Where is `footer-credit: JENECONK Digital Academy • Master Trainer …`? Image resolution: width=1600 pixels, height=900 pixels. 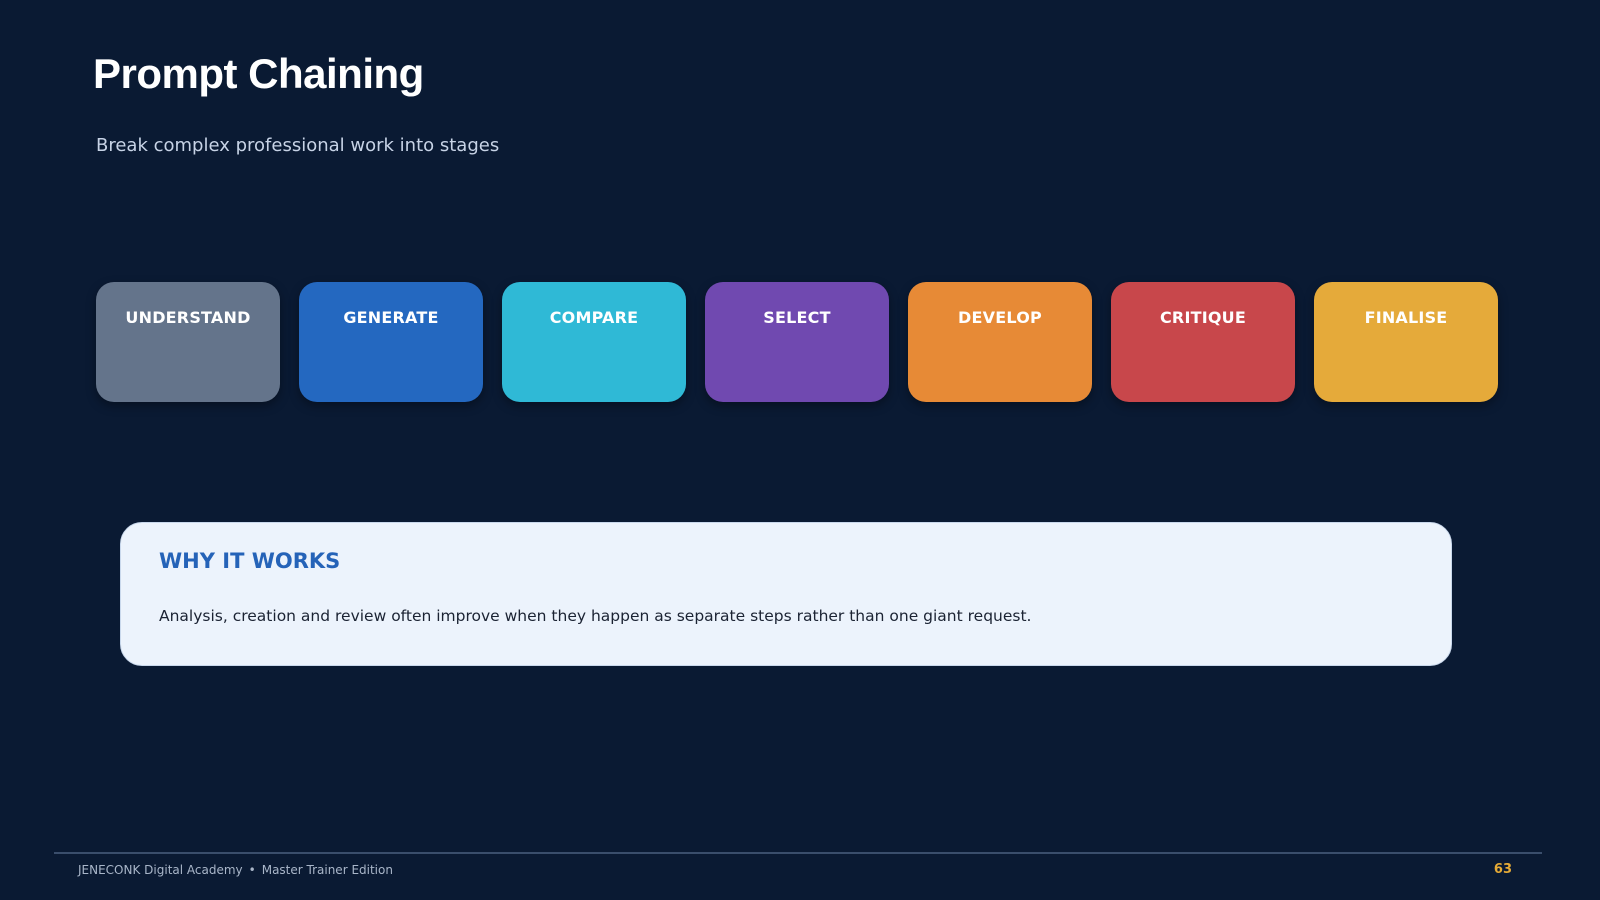
footer-credit: JENECONK Digital Academy • Master Trainer … is located at coordinates (235, 870).